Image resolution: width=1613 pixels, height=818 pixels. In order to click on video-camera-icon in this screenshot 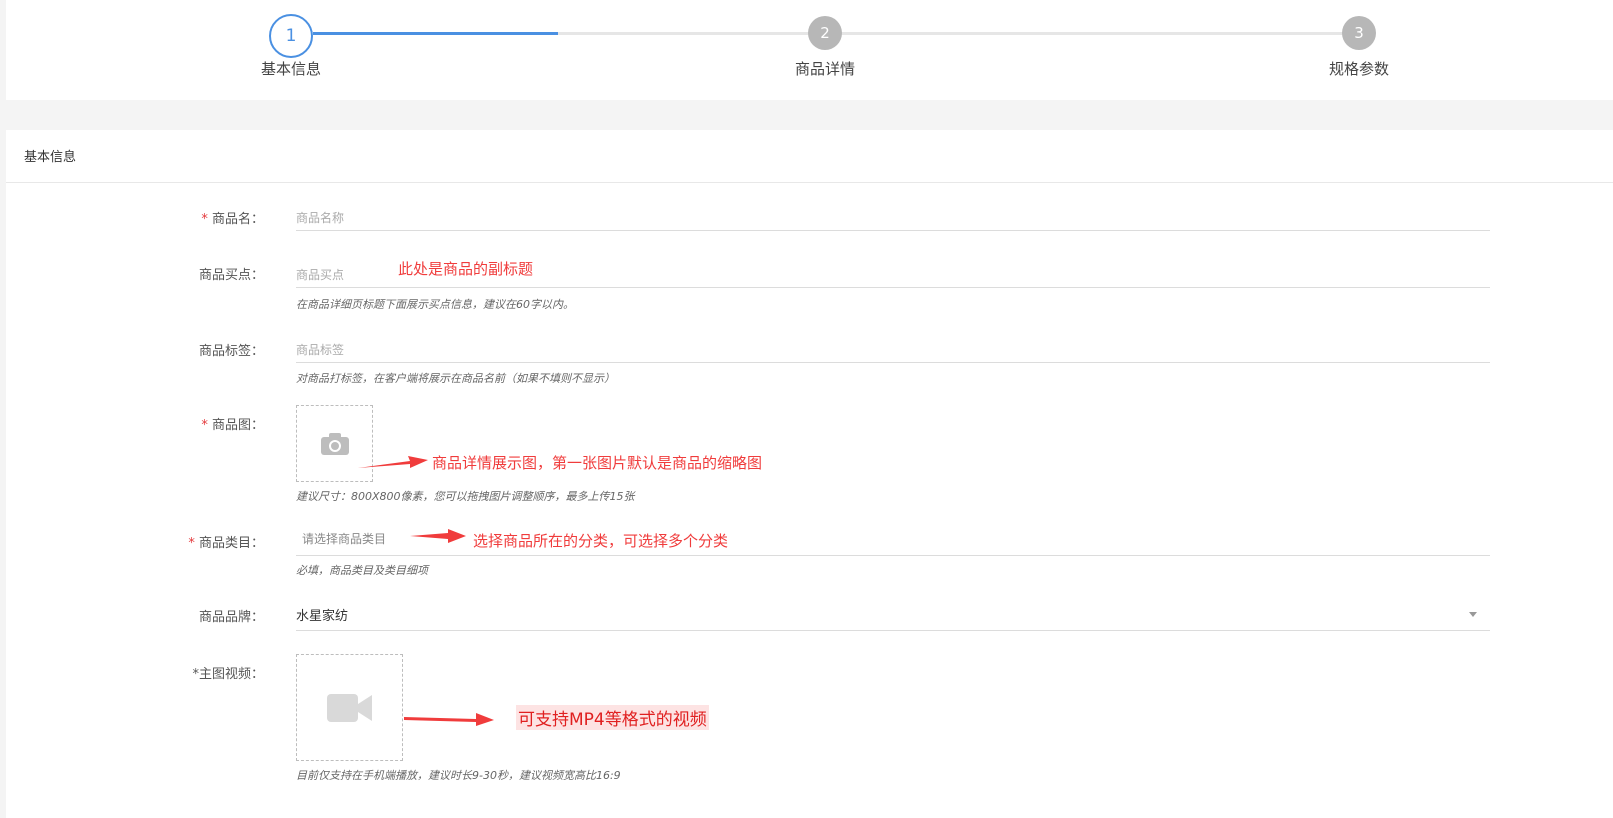, I will do `click(349, 707)`.